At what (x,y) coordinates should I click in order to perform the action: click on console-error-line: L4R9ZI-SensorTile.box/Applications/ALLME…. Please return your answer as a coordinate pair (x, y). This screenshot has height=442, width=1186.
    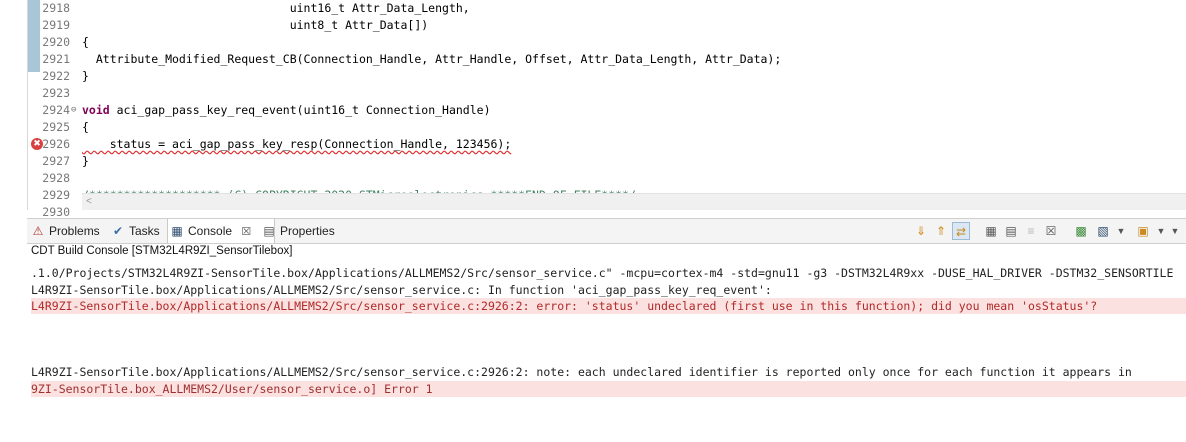
    Looking at the image, I should click on (608, 306).